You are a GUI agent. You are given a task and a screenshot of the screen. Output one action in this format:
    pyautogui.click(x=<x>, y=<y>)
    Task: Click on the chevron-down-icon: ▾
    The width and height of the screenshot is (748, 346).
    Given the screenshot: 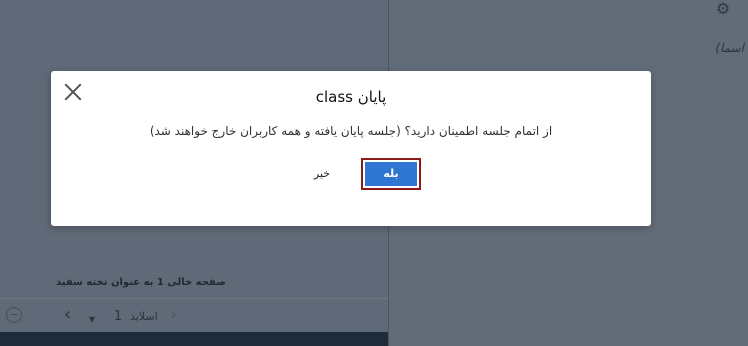 What is the action you would take?
    pyautogui.click(x=92, y=319)
    